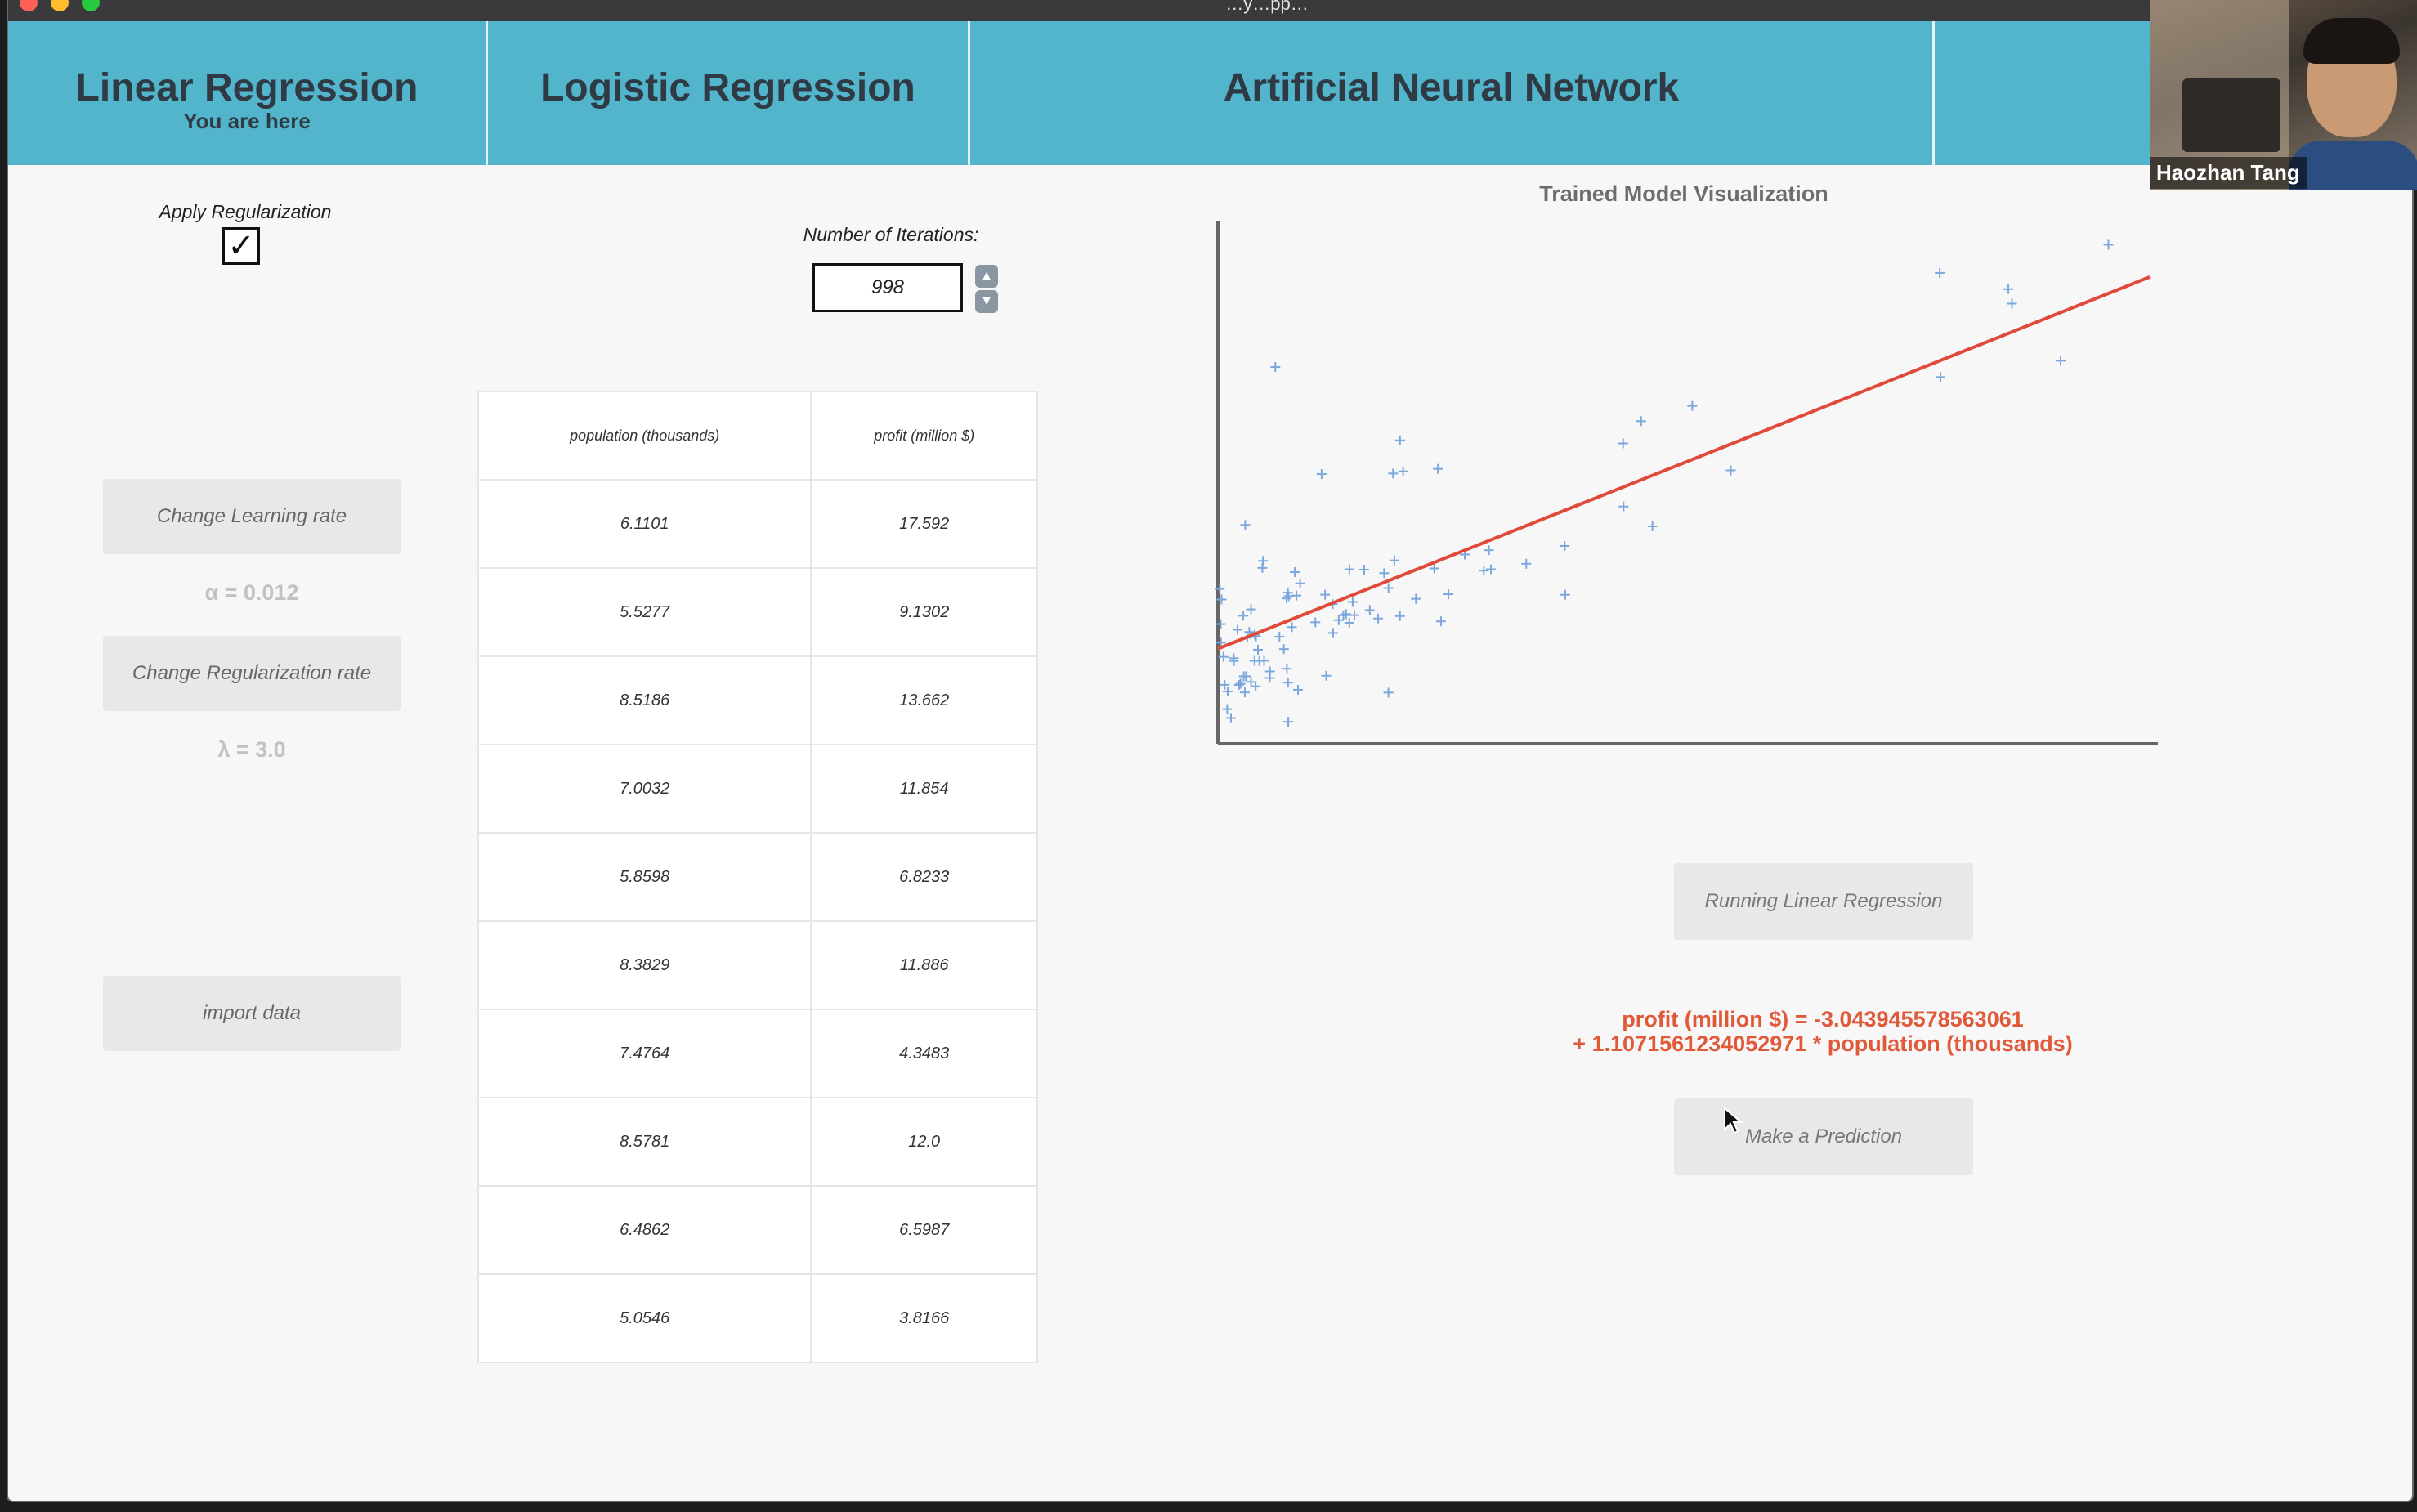 The height and width of the screenshot is (1512, 2417). I want to click on tab-label: Artificial Neural Network, so click(1451, 88).